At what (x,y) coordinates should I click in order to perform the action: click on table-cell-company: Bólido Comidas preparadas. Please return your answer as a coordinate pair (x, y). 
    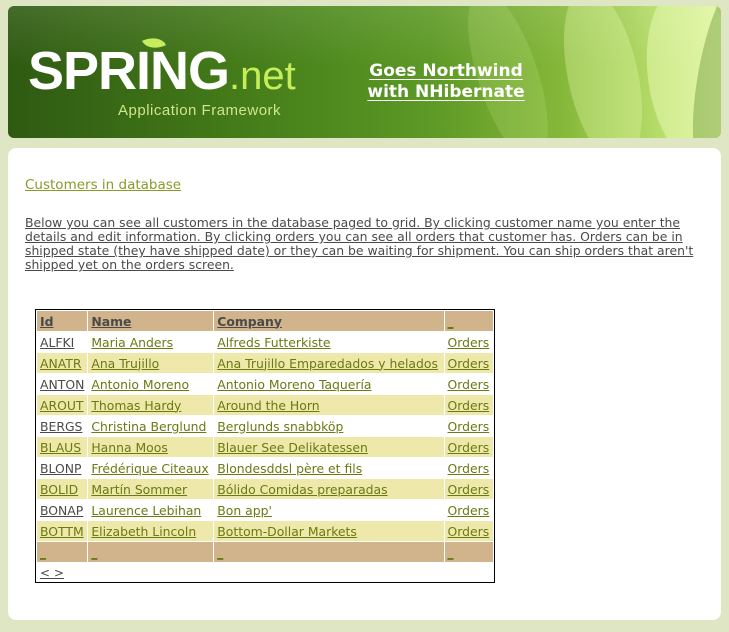
    Looking at the image, I should click on (329, 489).